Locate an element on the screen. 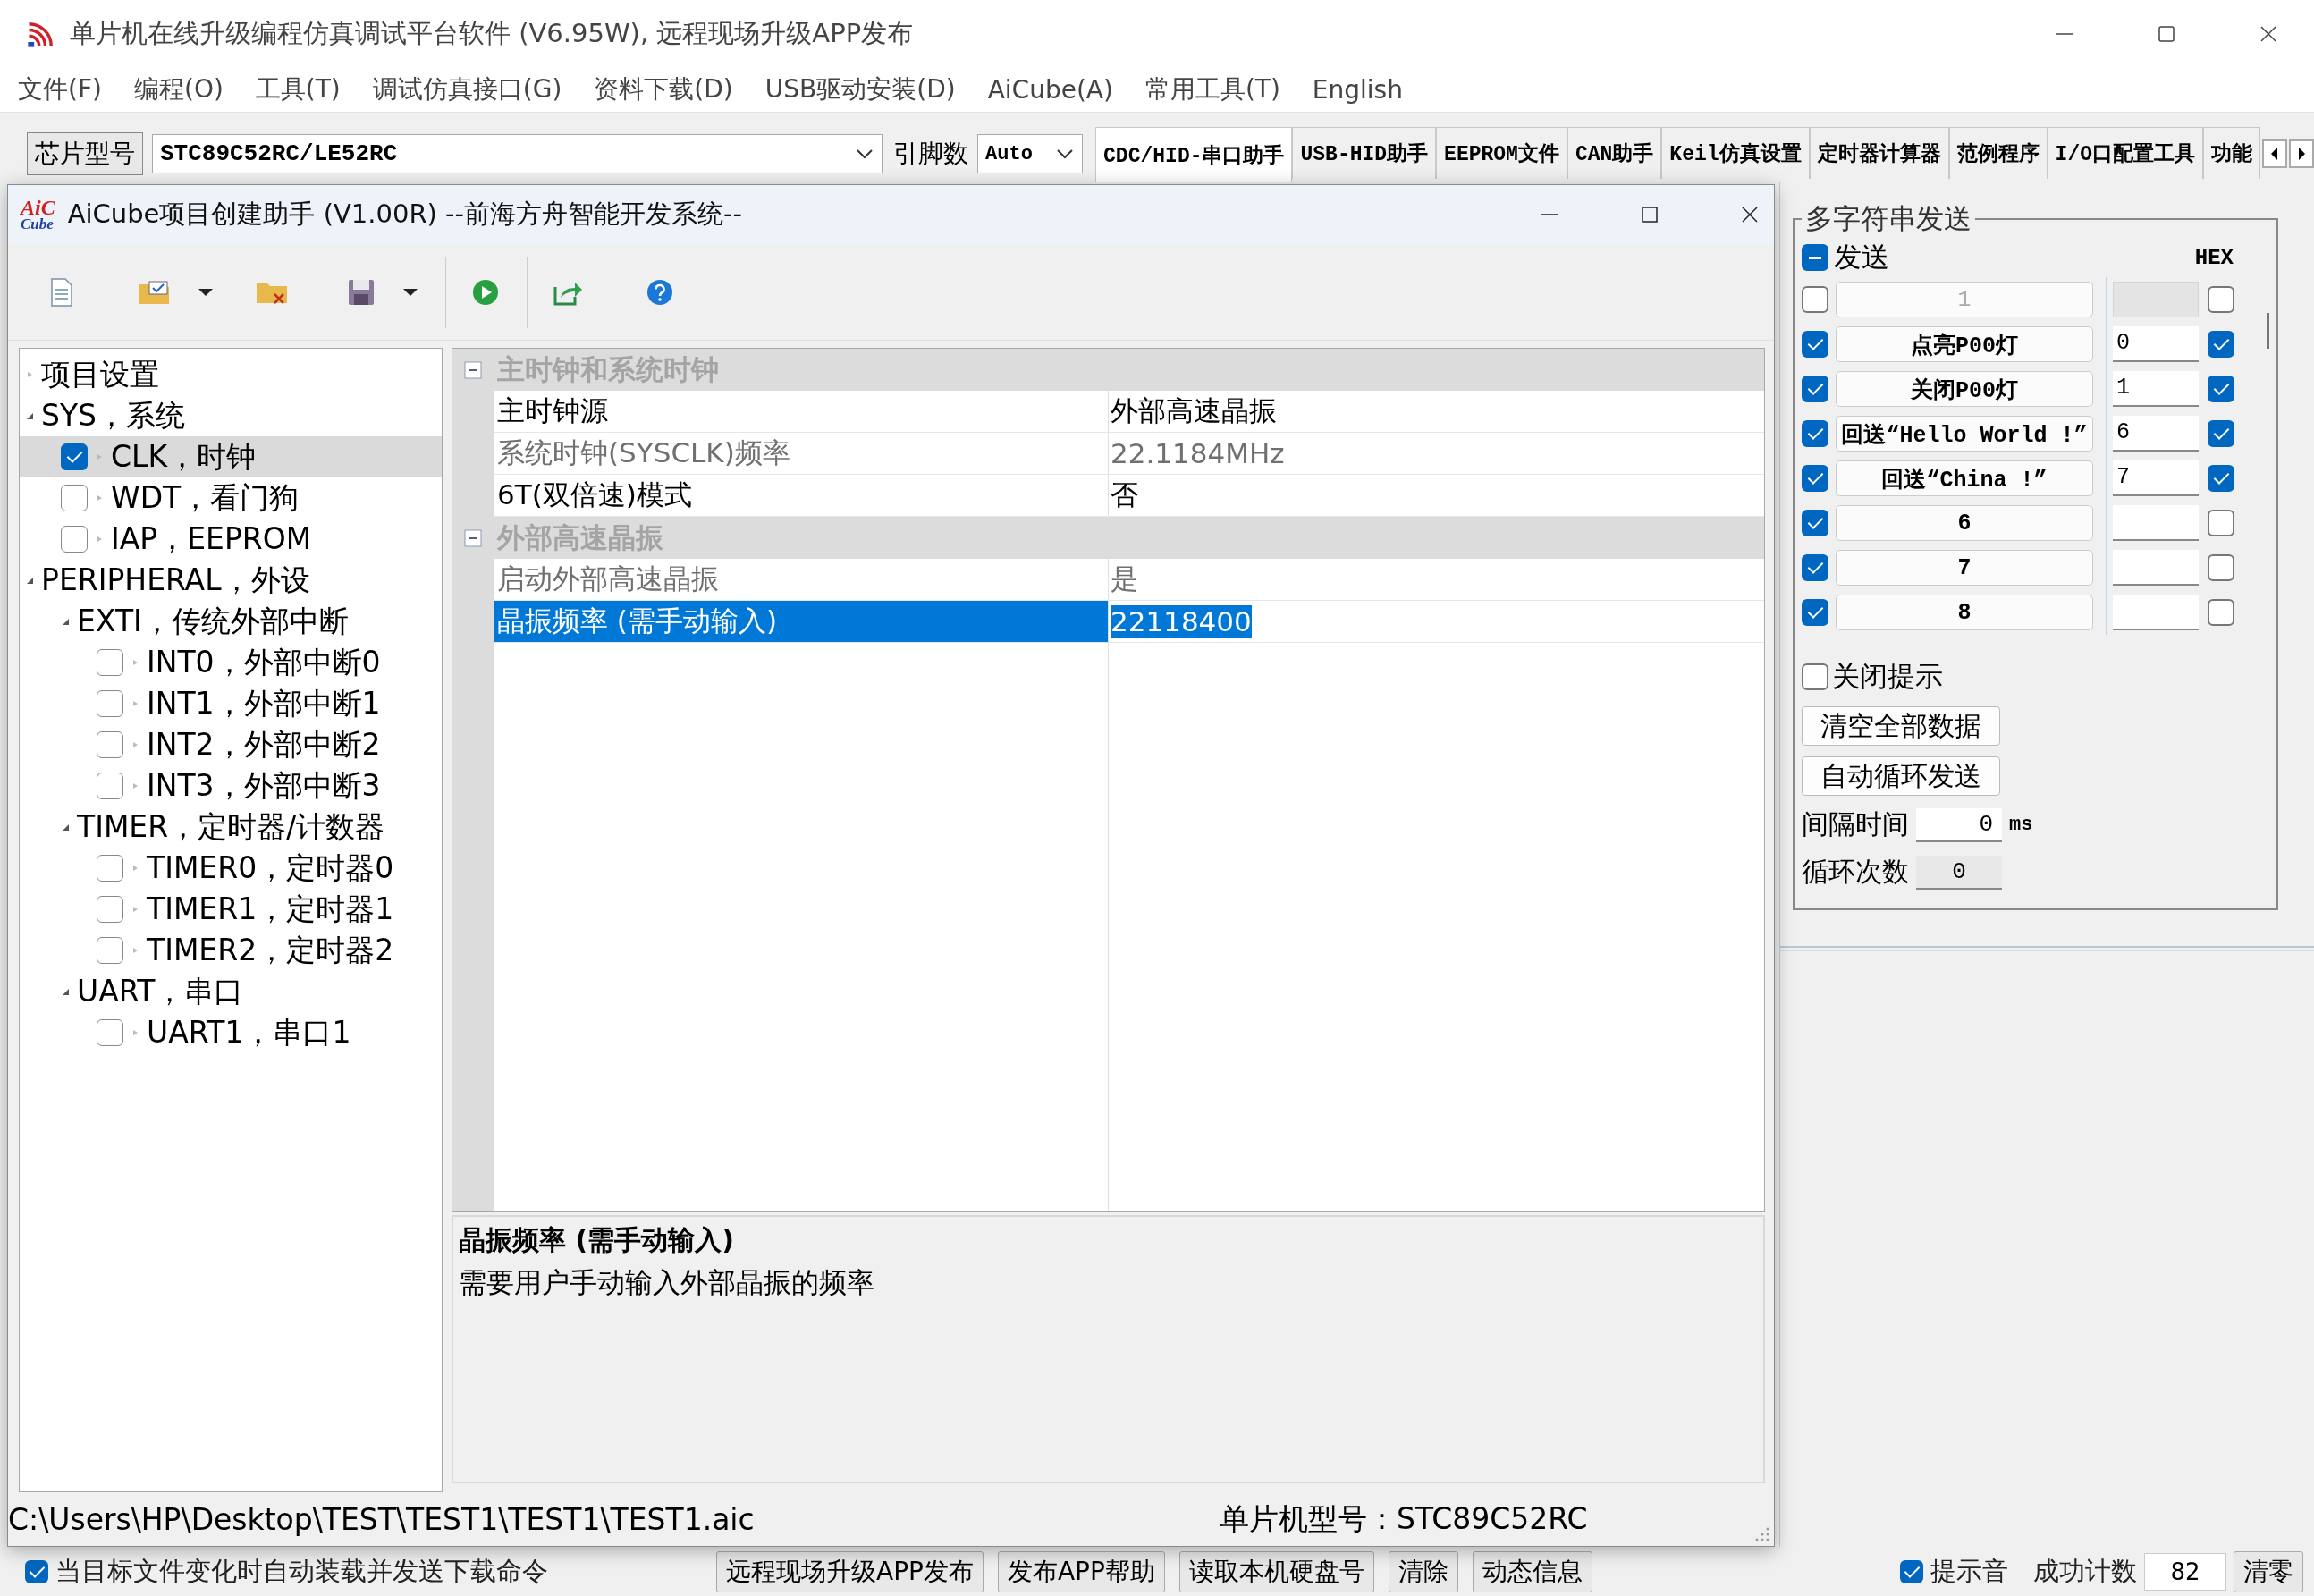 Image resolution: width=2314 pixels, height=1596 pixels. menu-item: USB驱动安装(D) is located at coordinates (860, 89).